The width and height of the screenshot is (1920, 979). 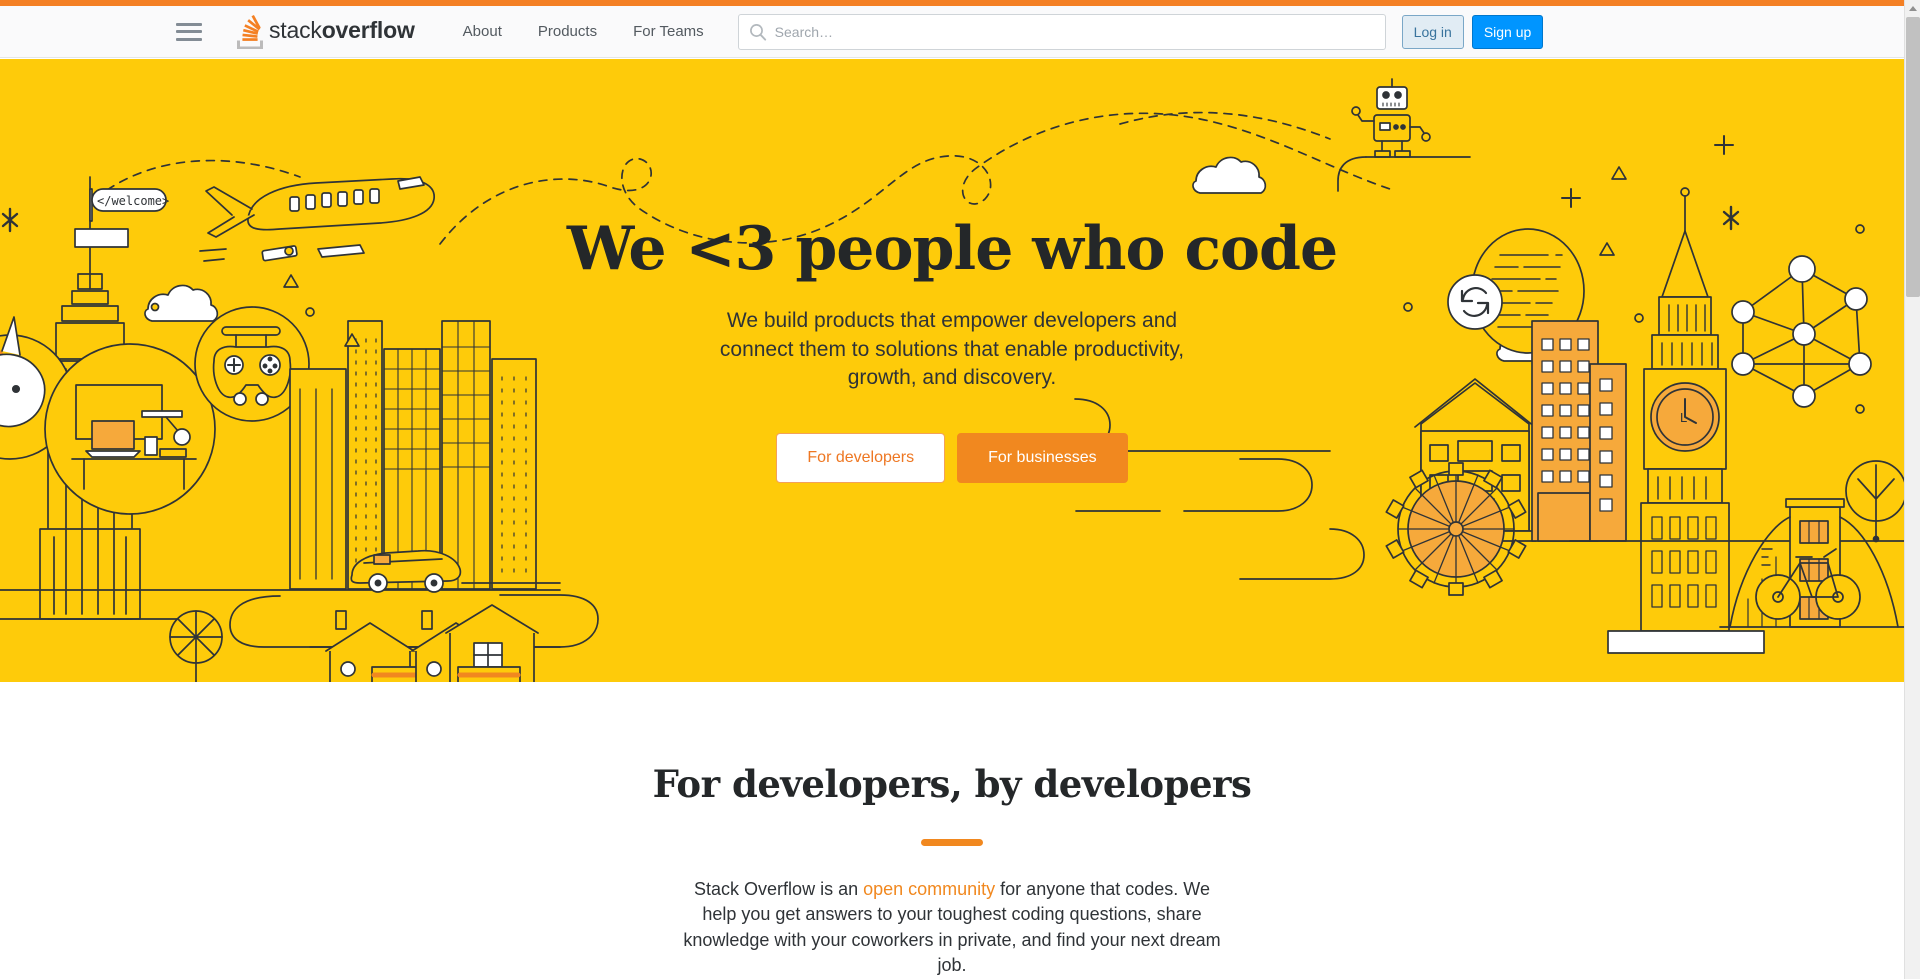 I want to click on hero-cta-group: For developers For businesses, so click(x=952, y=457).